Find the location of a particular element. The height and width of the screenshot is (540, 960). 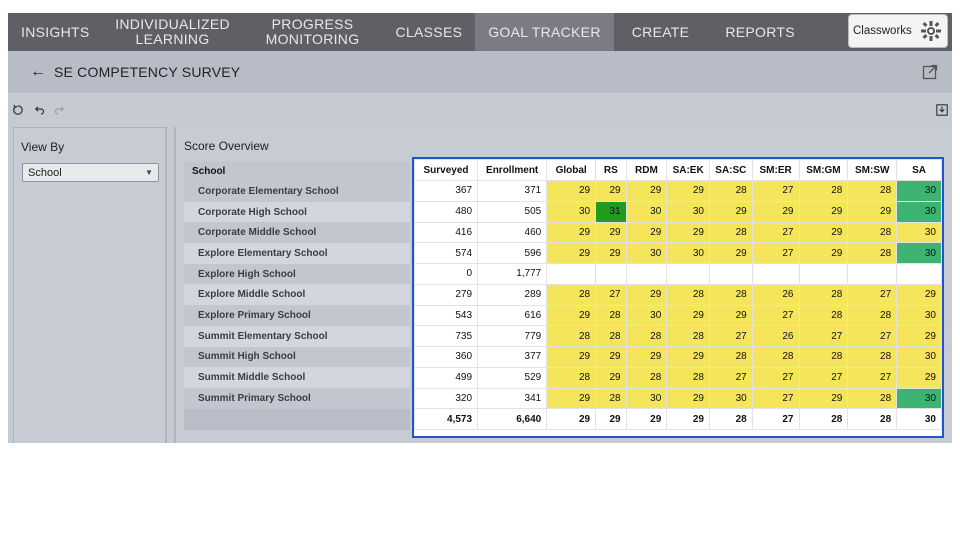

score-cell: 460 is located at coordinates (512, 232).